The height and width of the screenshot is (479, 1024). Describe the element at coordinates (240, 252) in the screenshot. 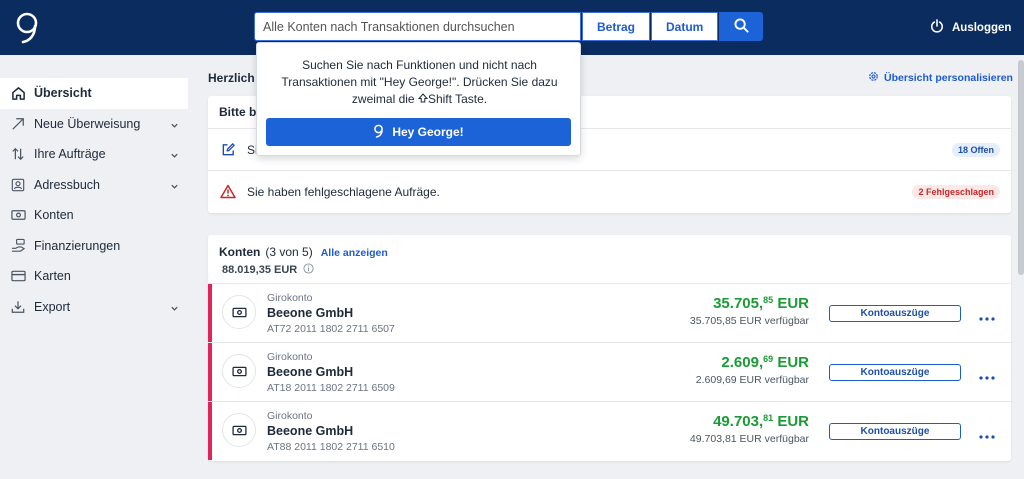

I see `accounts-title: Konten` at that location.